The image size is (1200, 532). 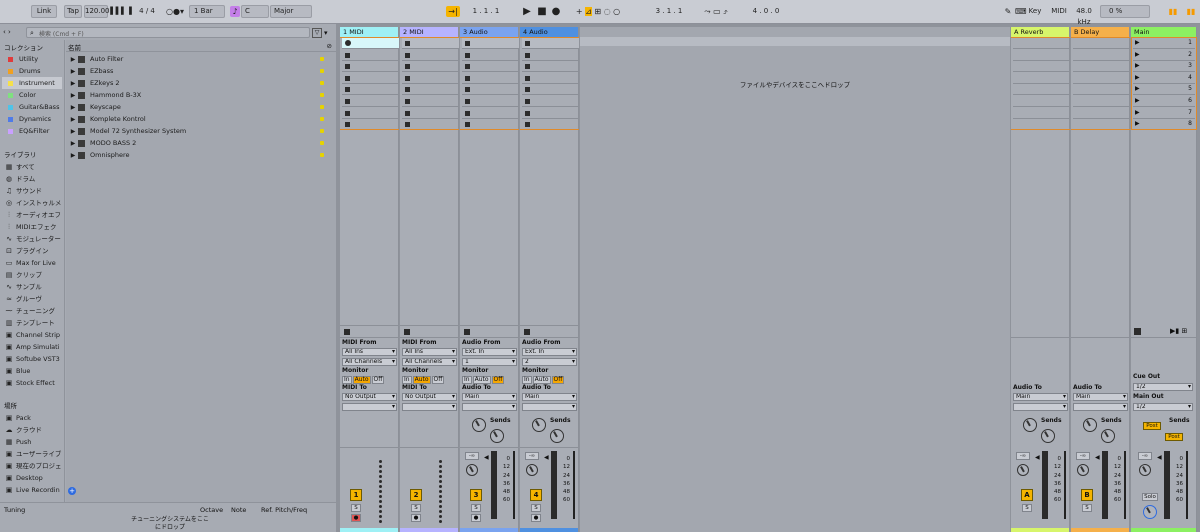 What do you see at coordinates (32, 359) in the screenshot?
I see `library-item: ▣ Softube VST3` at bounding box center [32, 359].